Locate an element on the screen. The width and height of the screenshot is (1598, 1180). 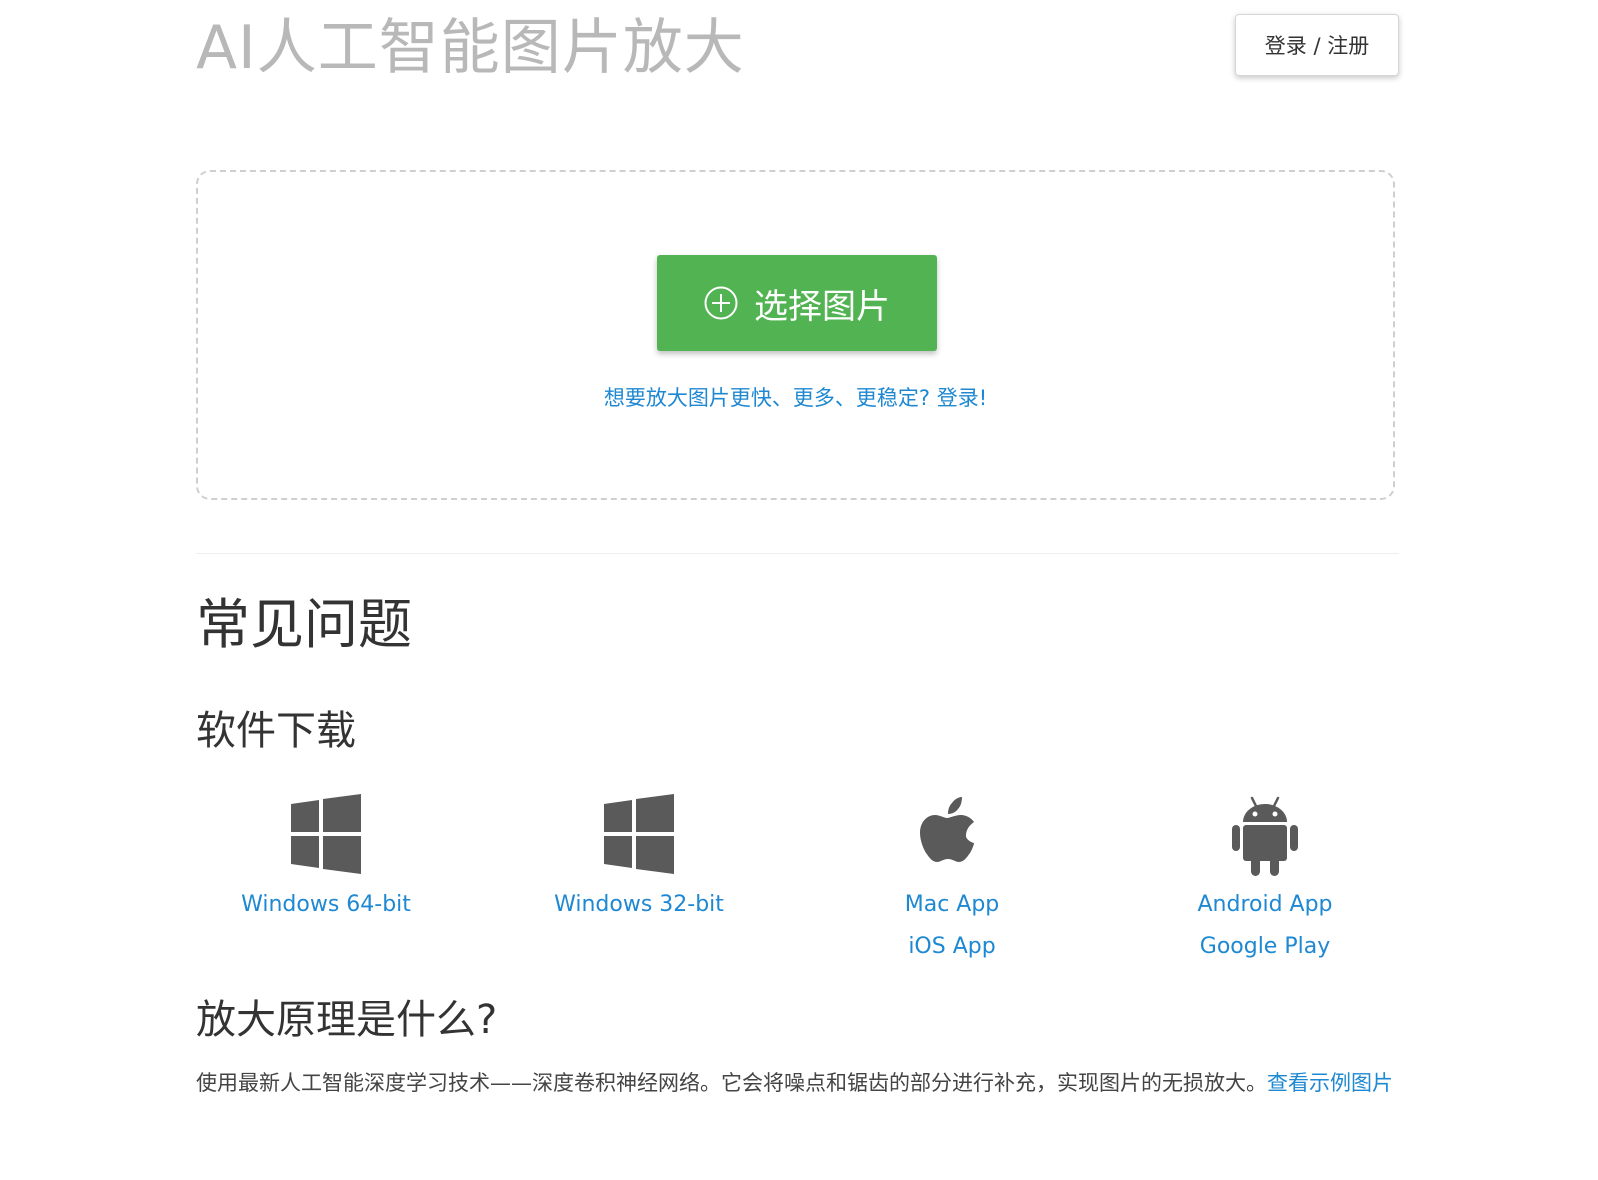
download-link-windows-32: Windows 32-bit is located at coordinates (639, 905).